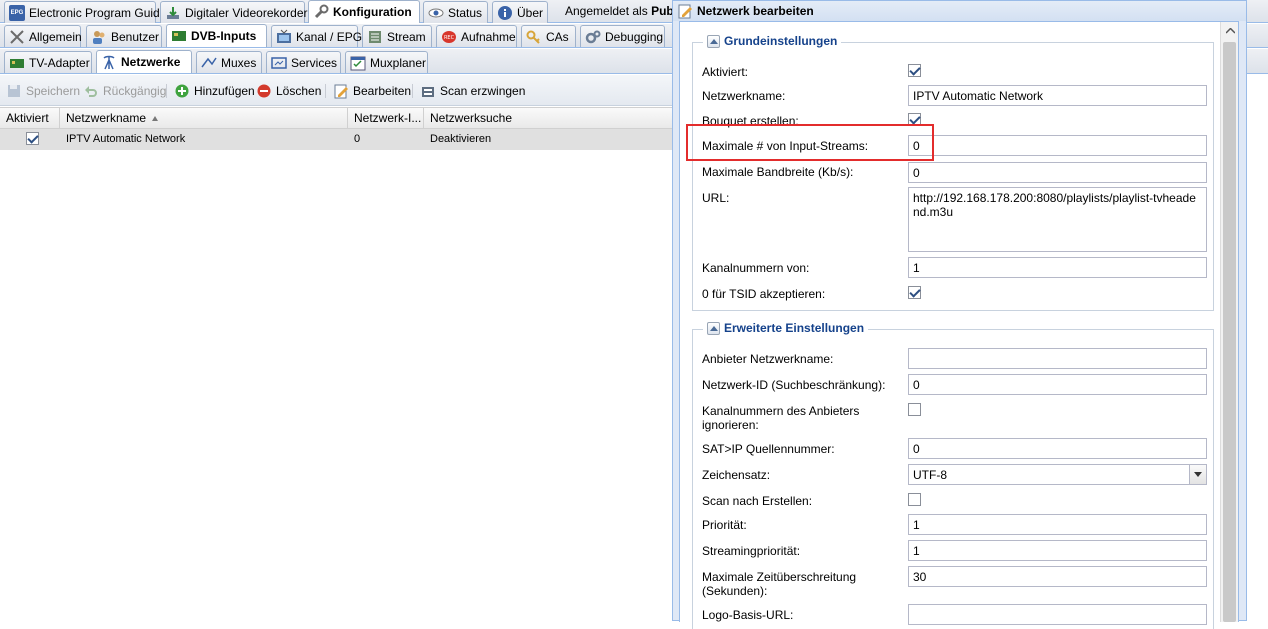 This screenshot has height=629, width=1268. I want to click on tab-cas: CAs, so click(548, 36).